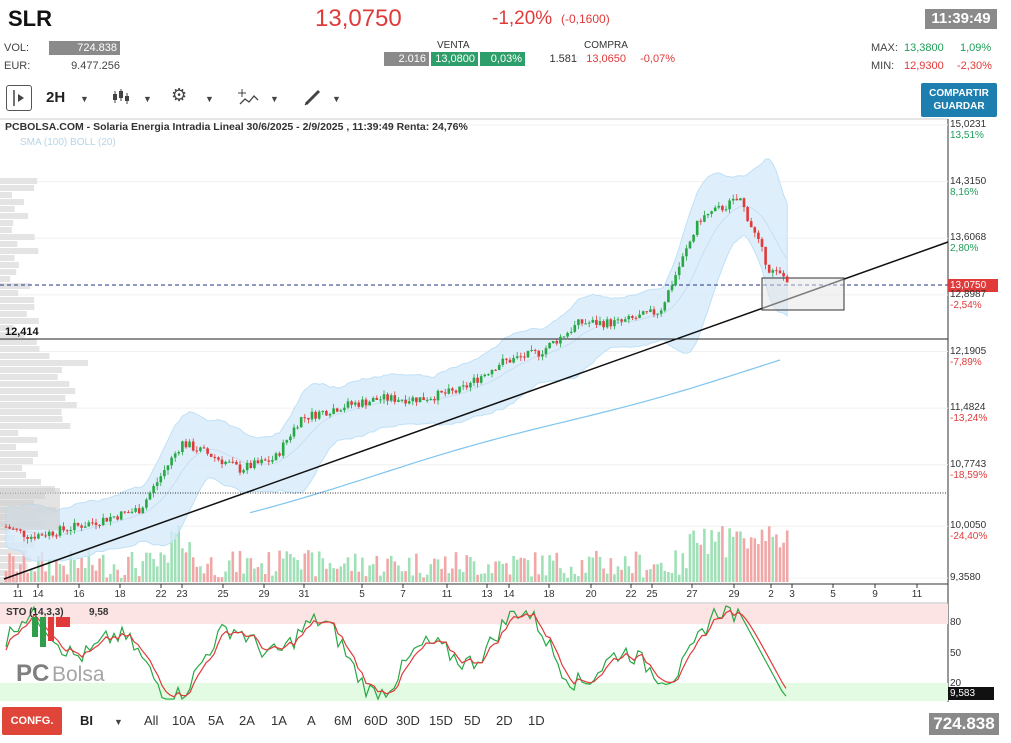 This screenshot has height=743, width=1011. What do you see at coordinates (32, 721) in the screenshot?
I see `config-button: CONFG.` at bounding box center [32, 721].